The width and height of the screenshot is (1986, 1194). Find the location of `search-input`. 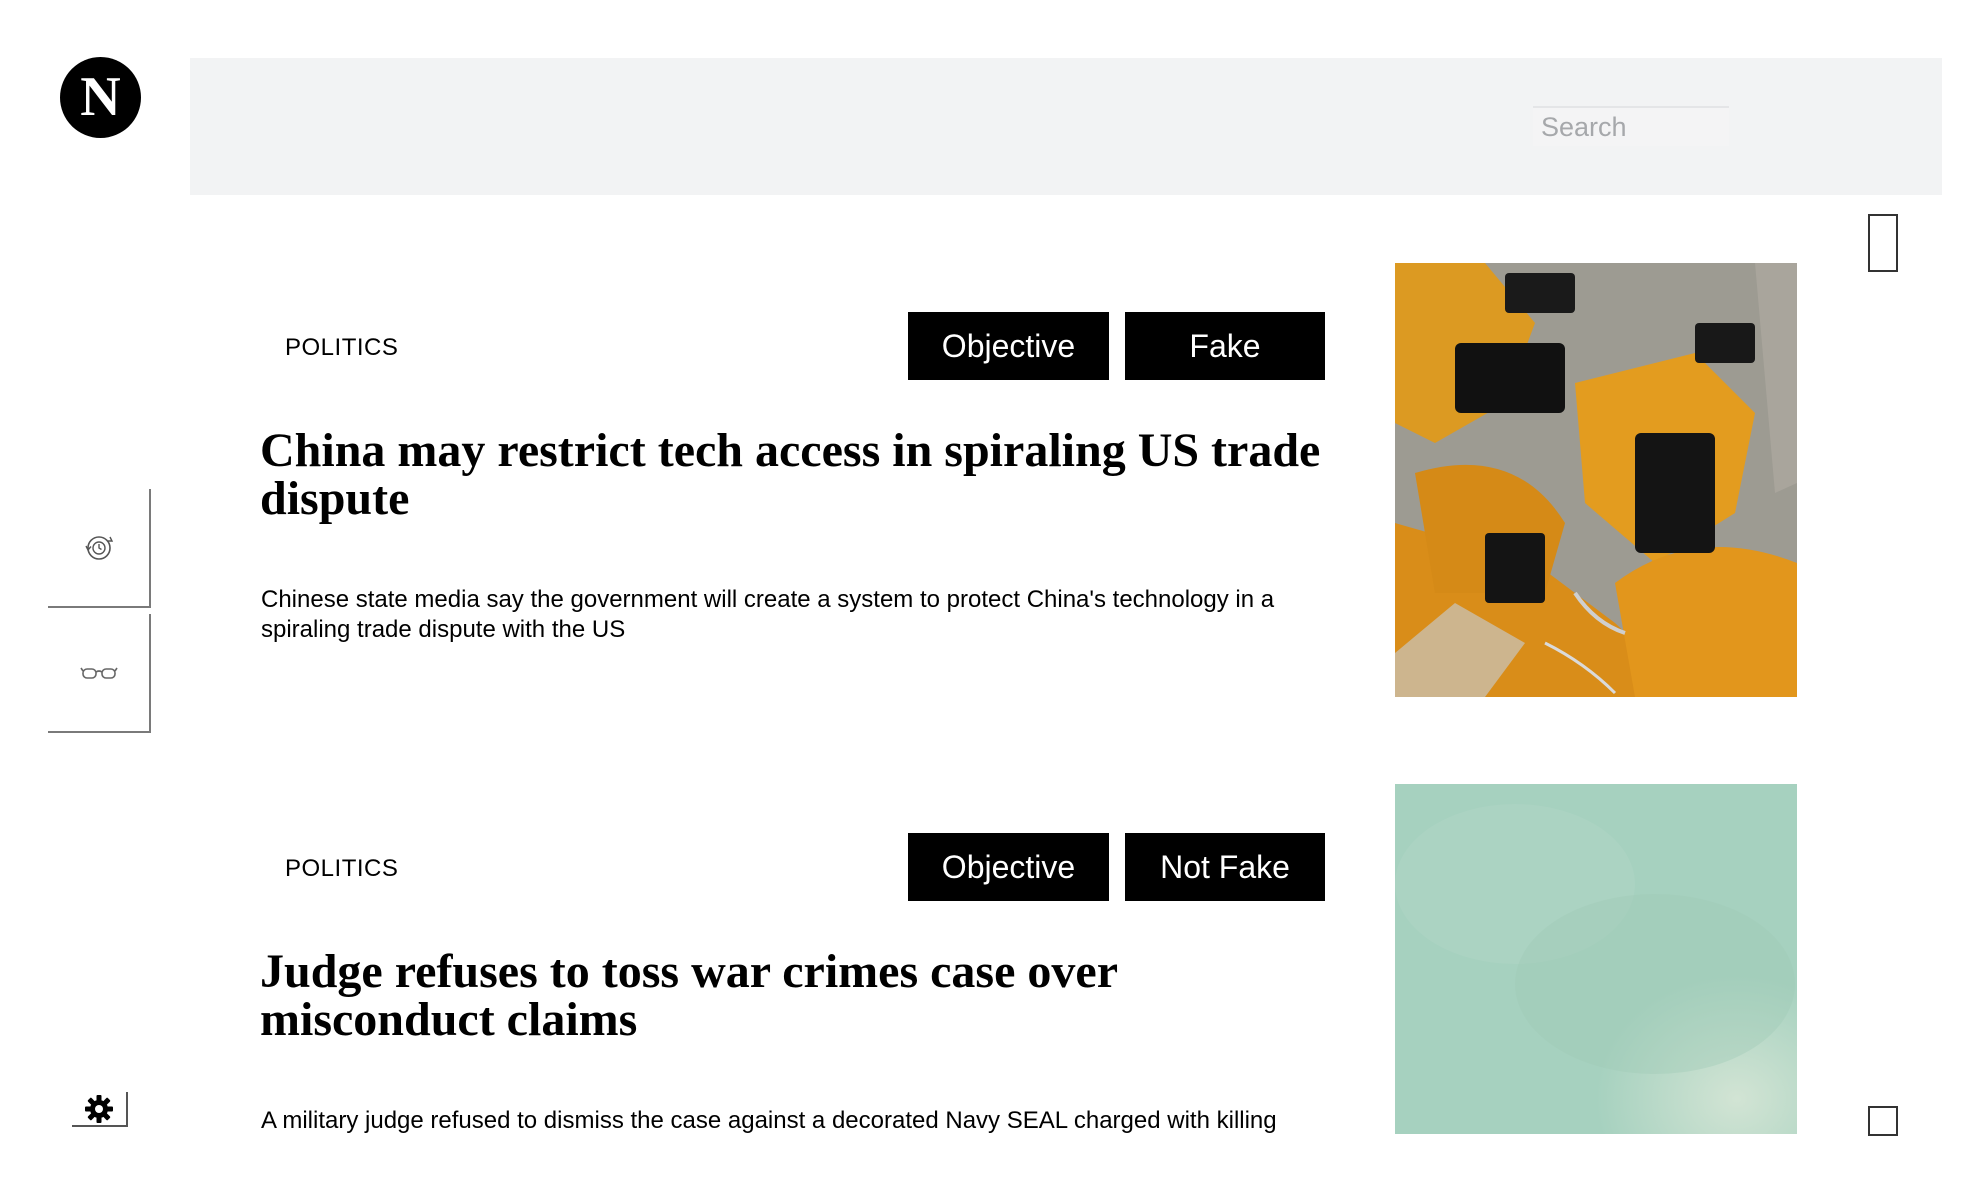

search-input is located at coordinates (1631, 126).